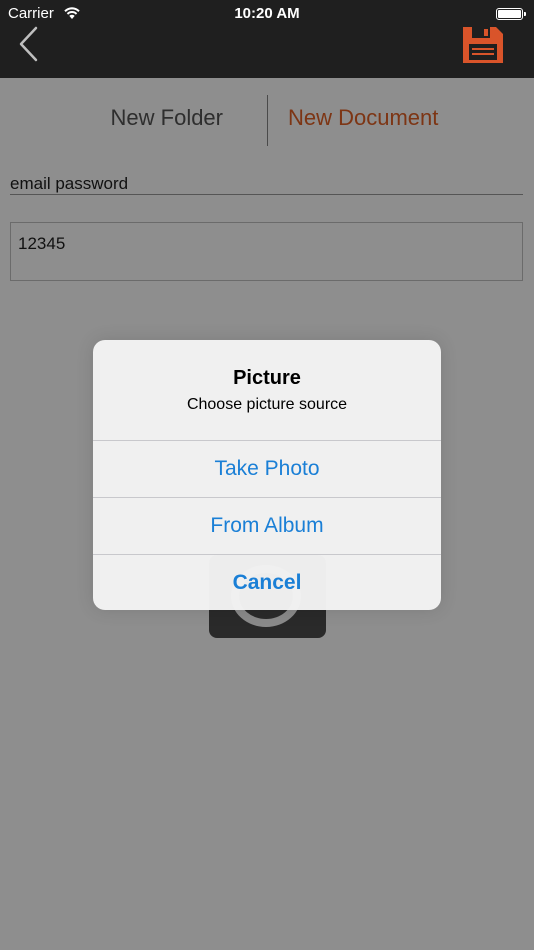 The width and height of the screenshot is (534, 950). What do you see at coordinates (133, 118) in the screenshot?
I see `tab-new-folder: New Folder` at bounding box center [133, 118].